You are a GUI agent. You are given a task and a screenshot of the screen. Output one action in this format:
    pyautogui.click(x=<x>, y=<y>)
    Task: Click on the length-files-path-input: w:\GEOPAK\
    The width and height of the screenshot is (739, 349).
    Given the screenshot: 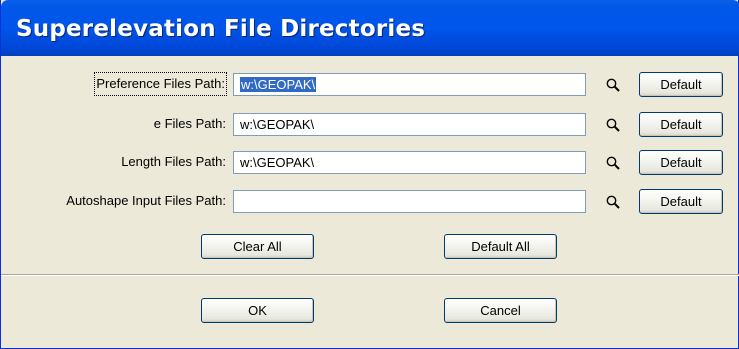 What is the action you would take?
    pyautogui.click(x=409, y=162)
    